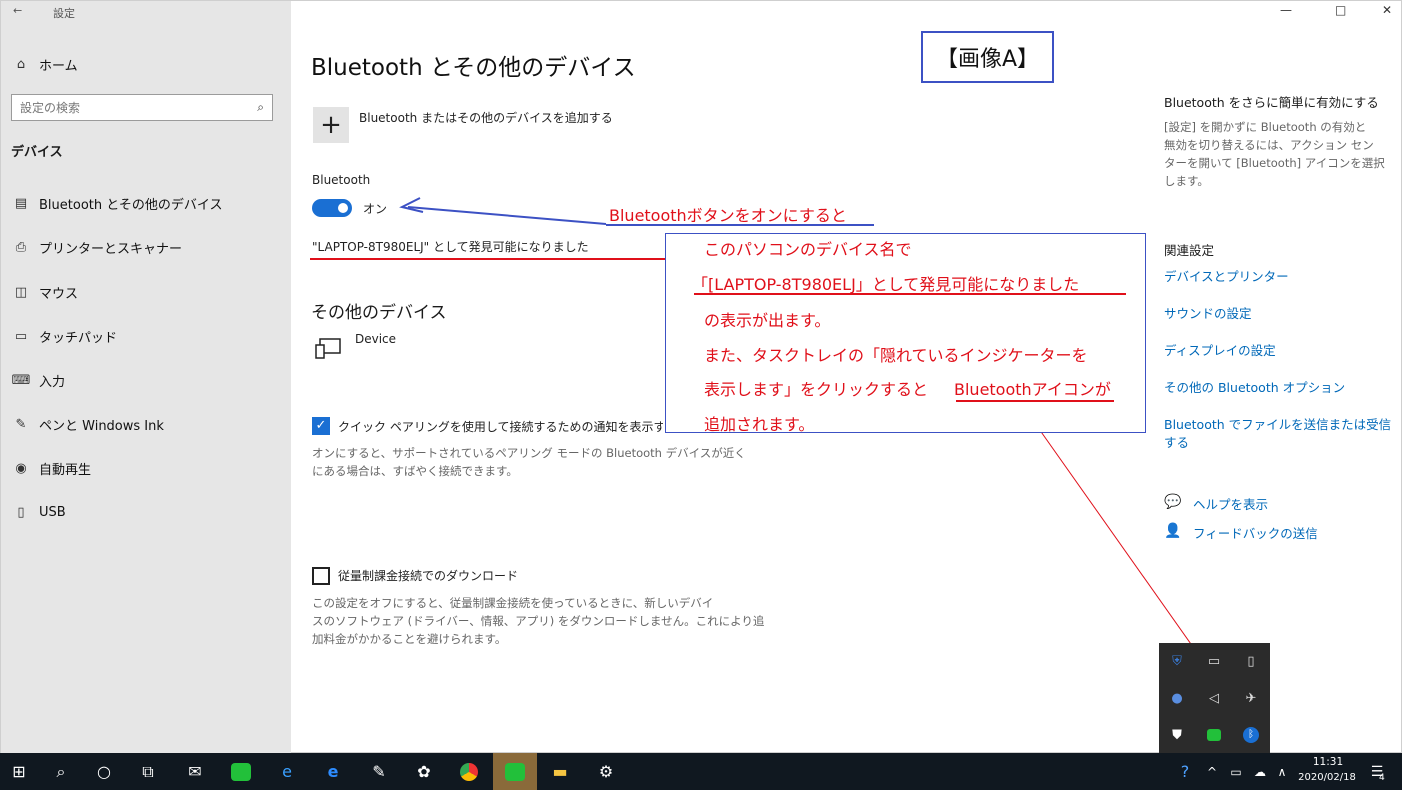 The height and width of the screenshot is (790, 1402). What do you see at coordinates (1214, 735) in the screenshot?
I see `line-tray-icon` at bounding box center [1214, 735].